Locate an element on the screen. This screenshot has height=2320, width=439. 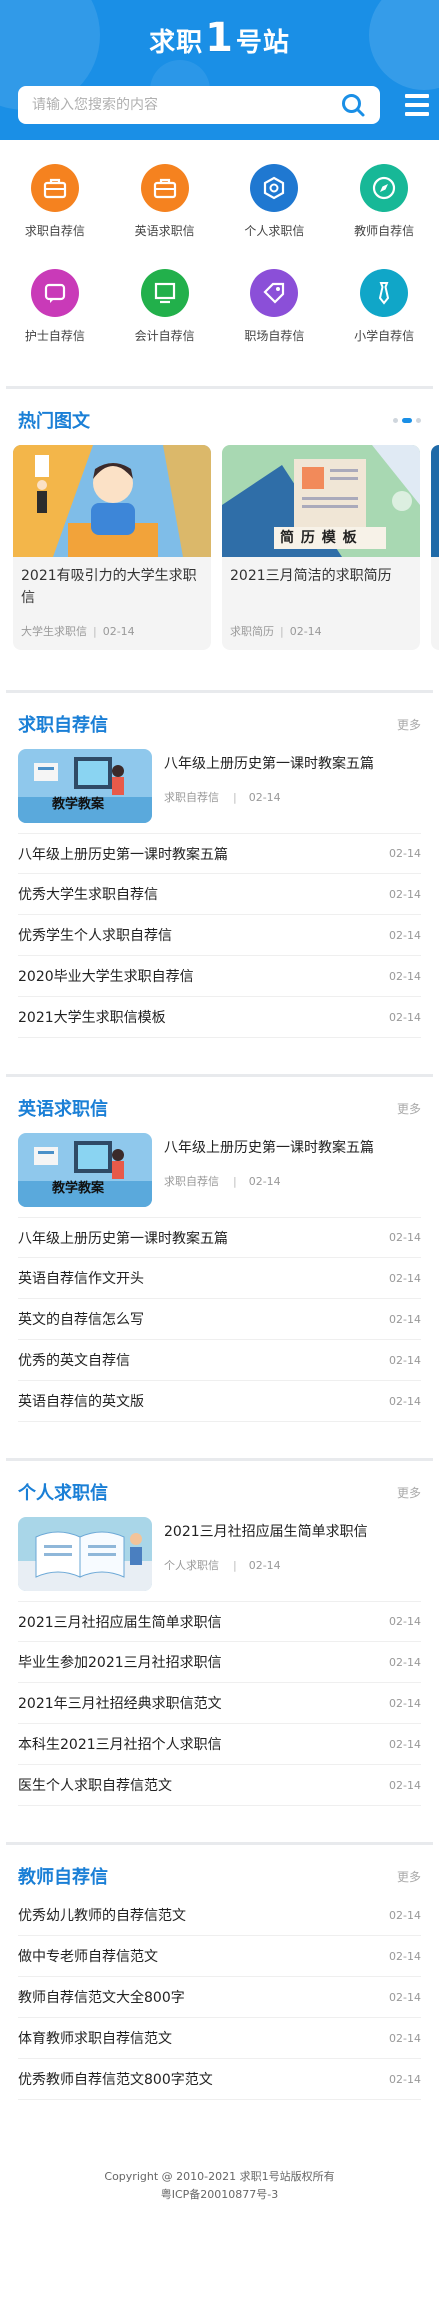
search-icon is located at coordinates (353, 105).